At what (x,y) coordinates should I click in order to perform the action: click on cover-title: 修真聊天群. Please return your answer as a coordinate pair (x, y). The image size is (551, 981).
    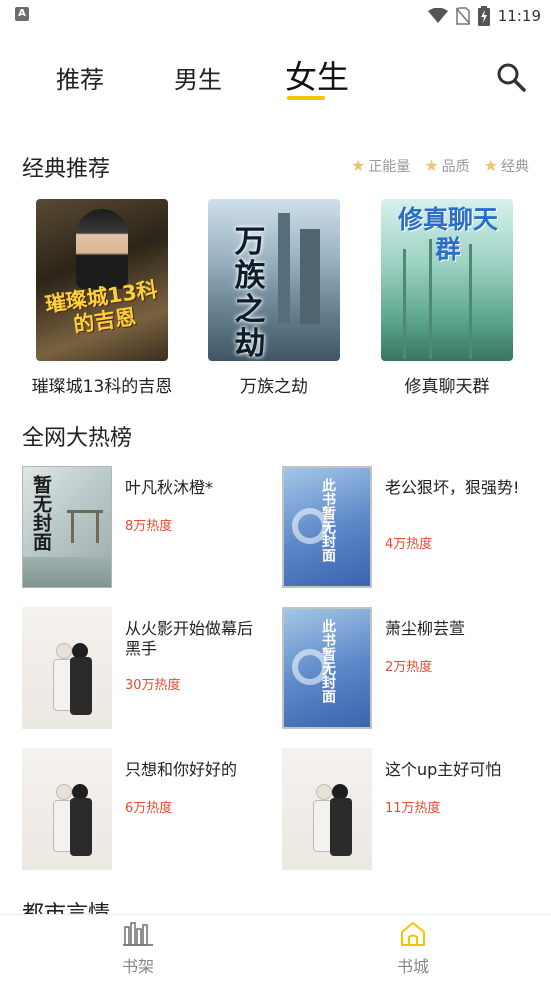
    Looking at the image, I should click on (447, 234).